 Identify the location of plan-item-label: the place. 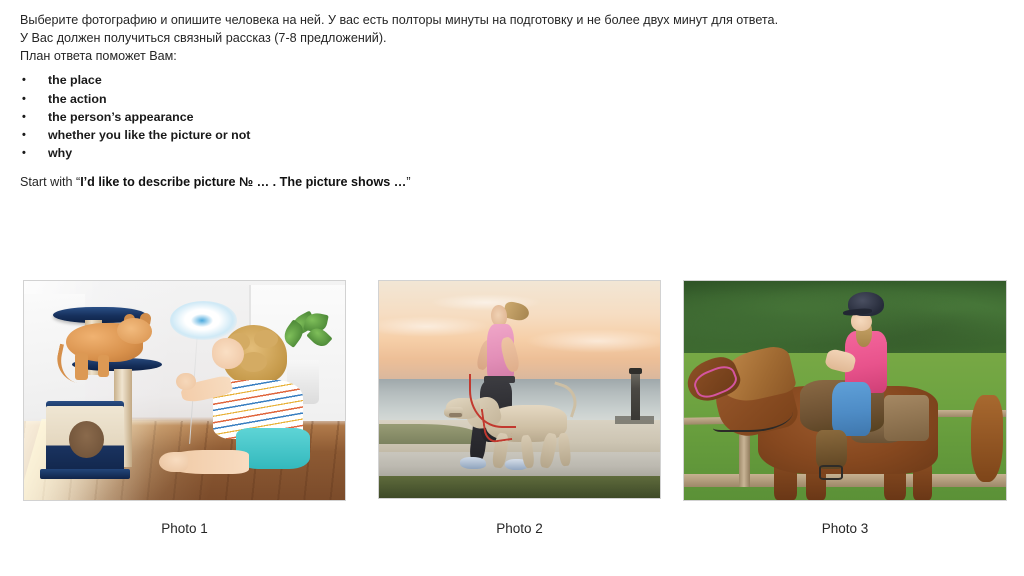
(75, 80).